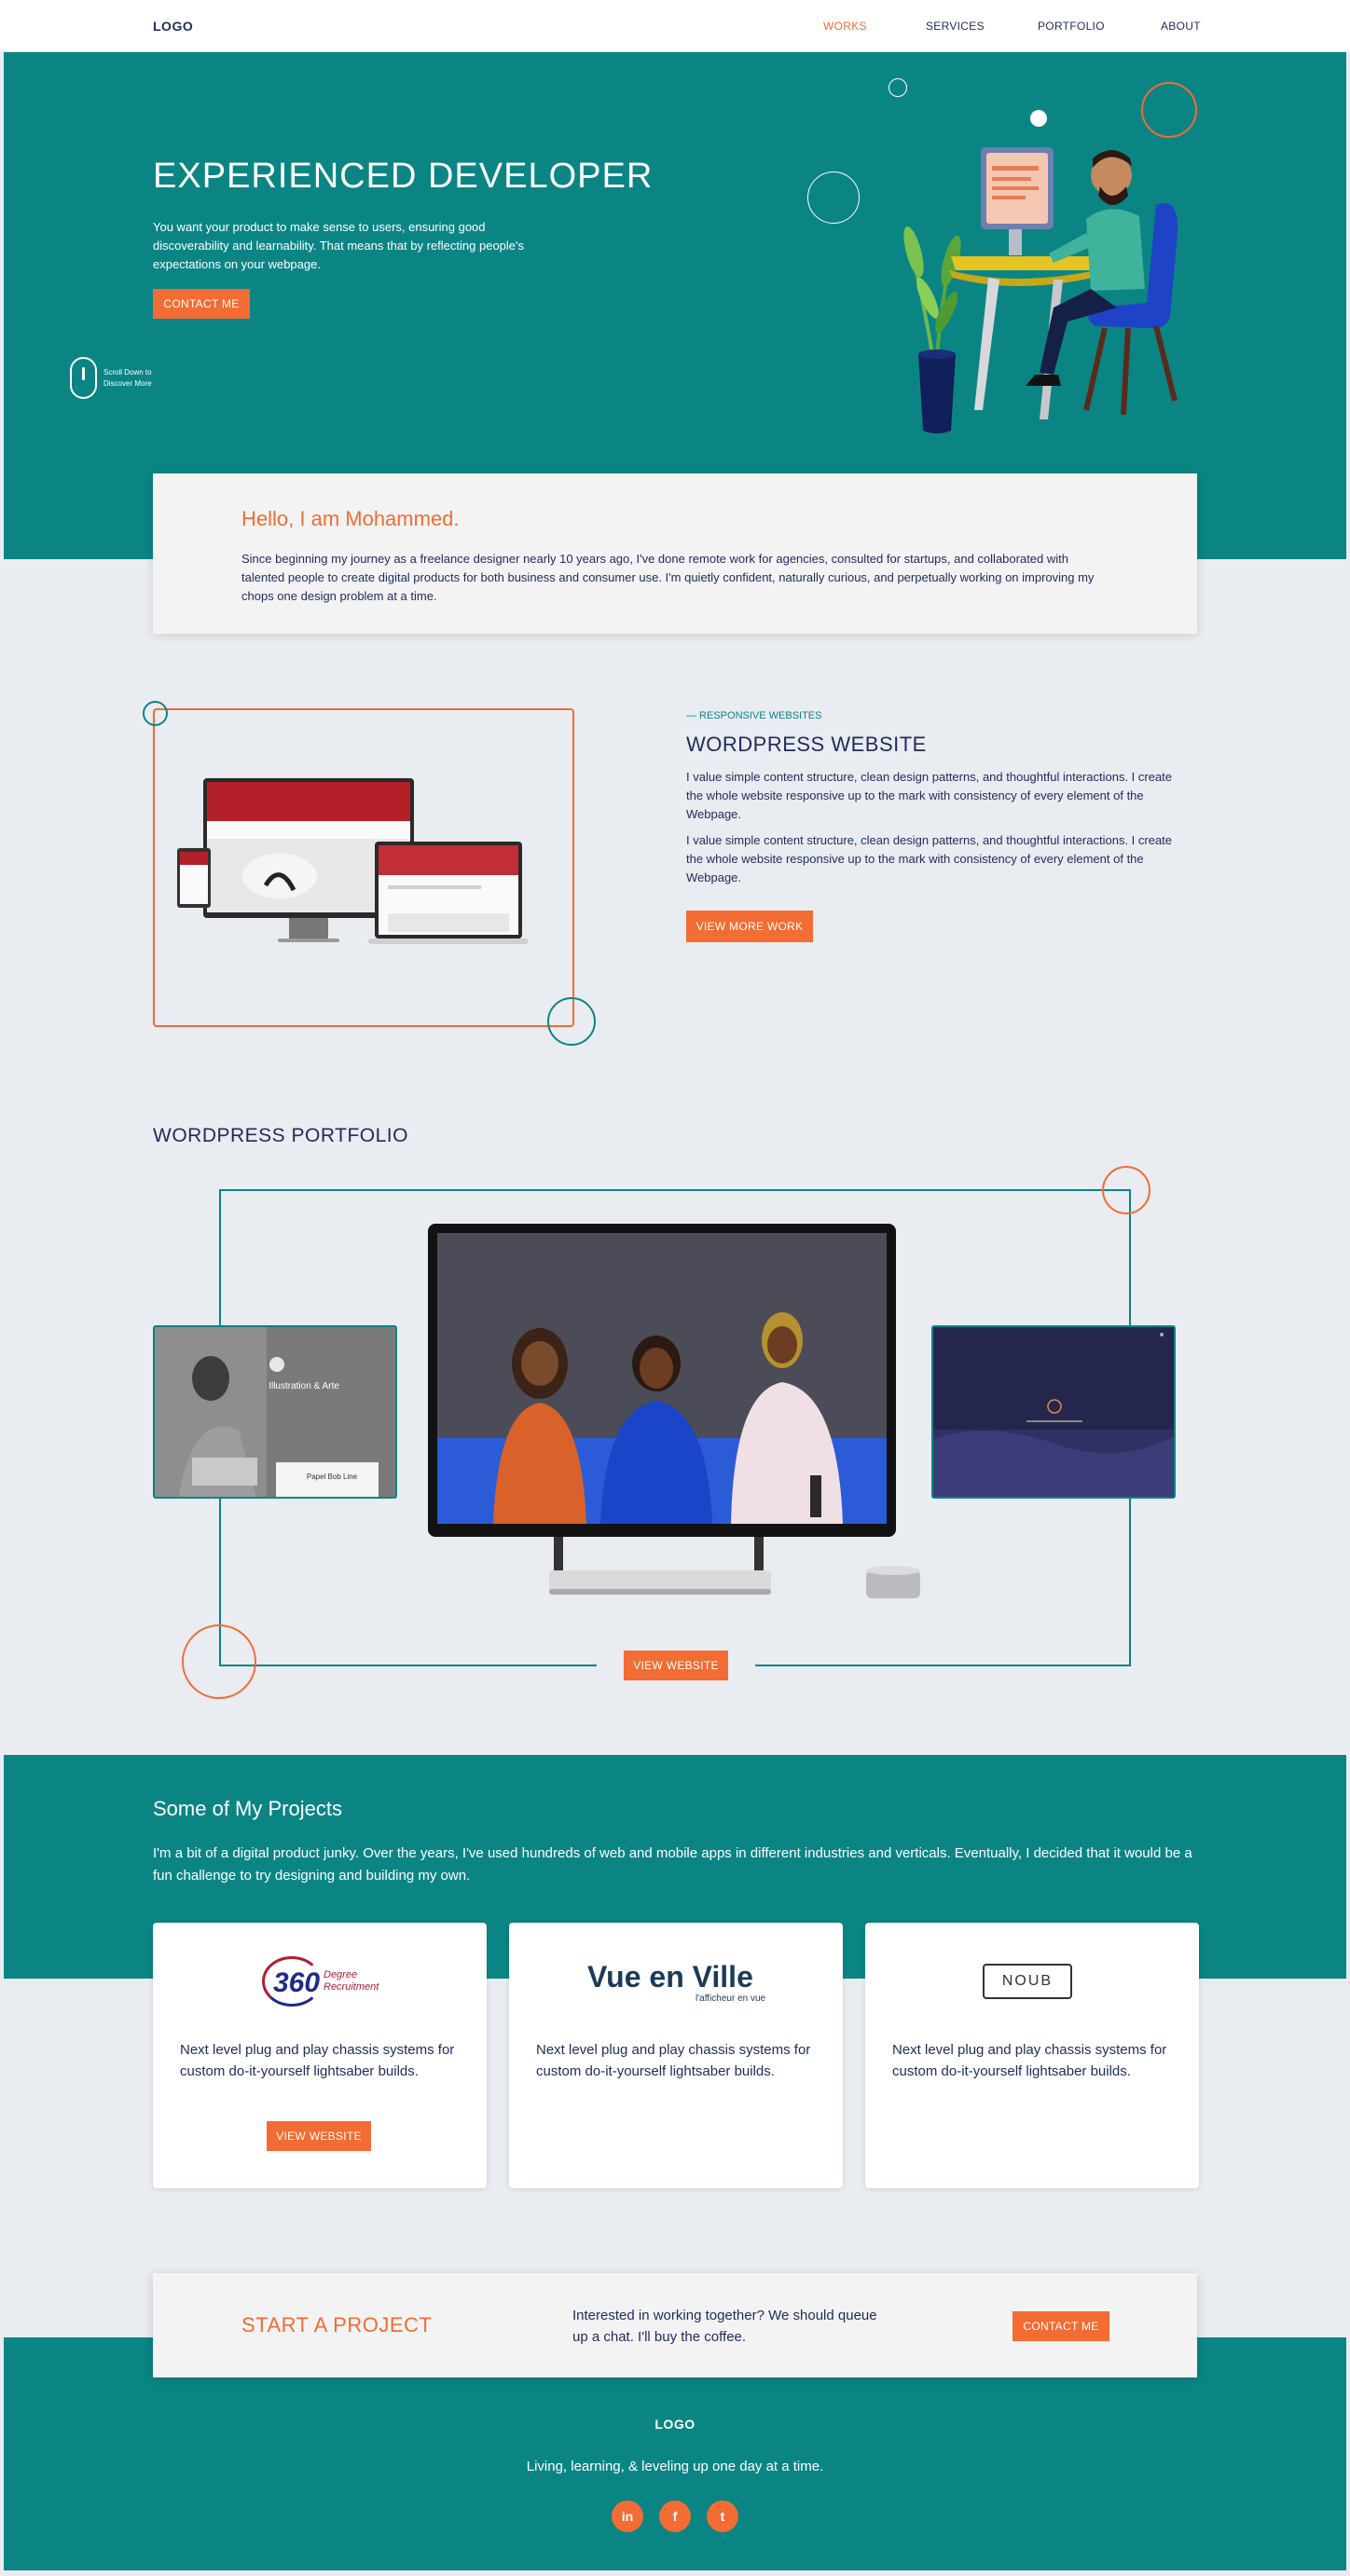  Describe the element at coordinates (127, 372) in the screenshot. I see `scroll-hint-line1: Scroll Down to` at that location.